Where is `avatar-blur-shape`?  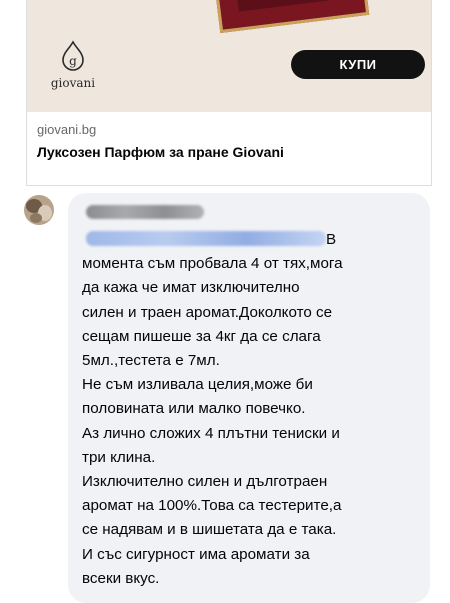
avatar-blur-shape is located at coordinates (36, 218).